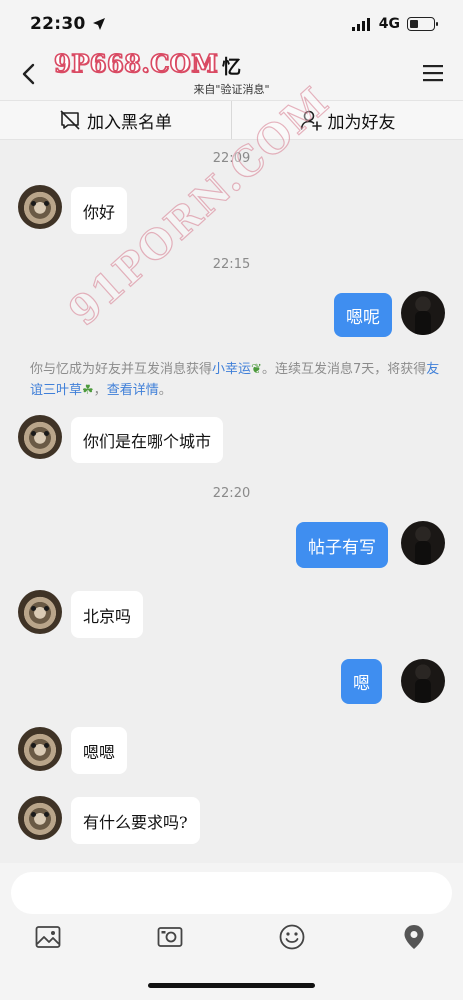  Describe the element at coordinates (389, 24) in the screenshot. I see `network-type: 4G` at that location.